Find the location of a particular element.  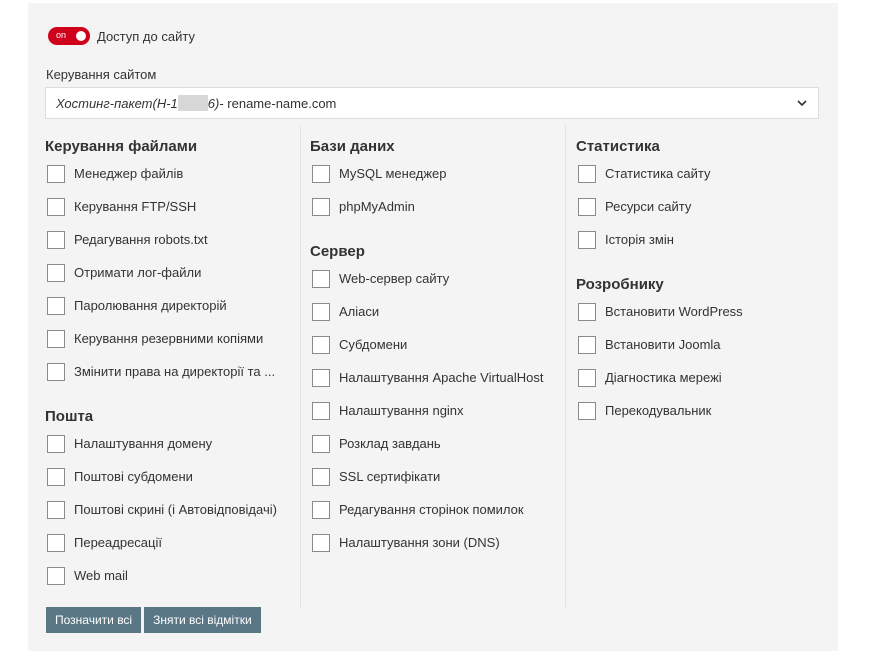

permission-label: Web mail is located at coordinates (101, 575).